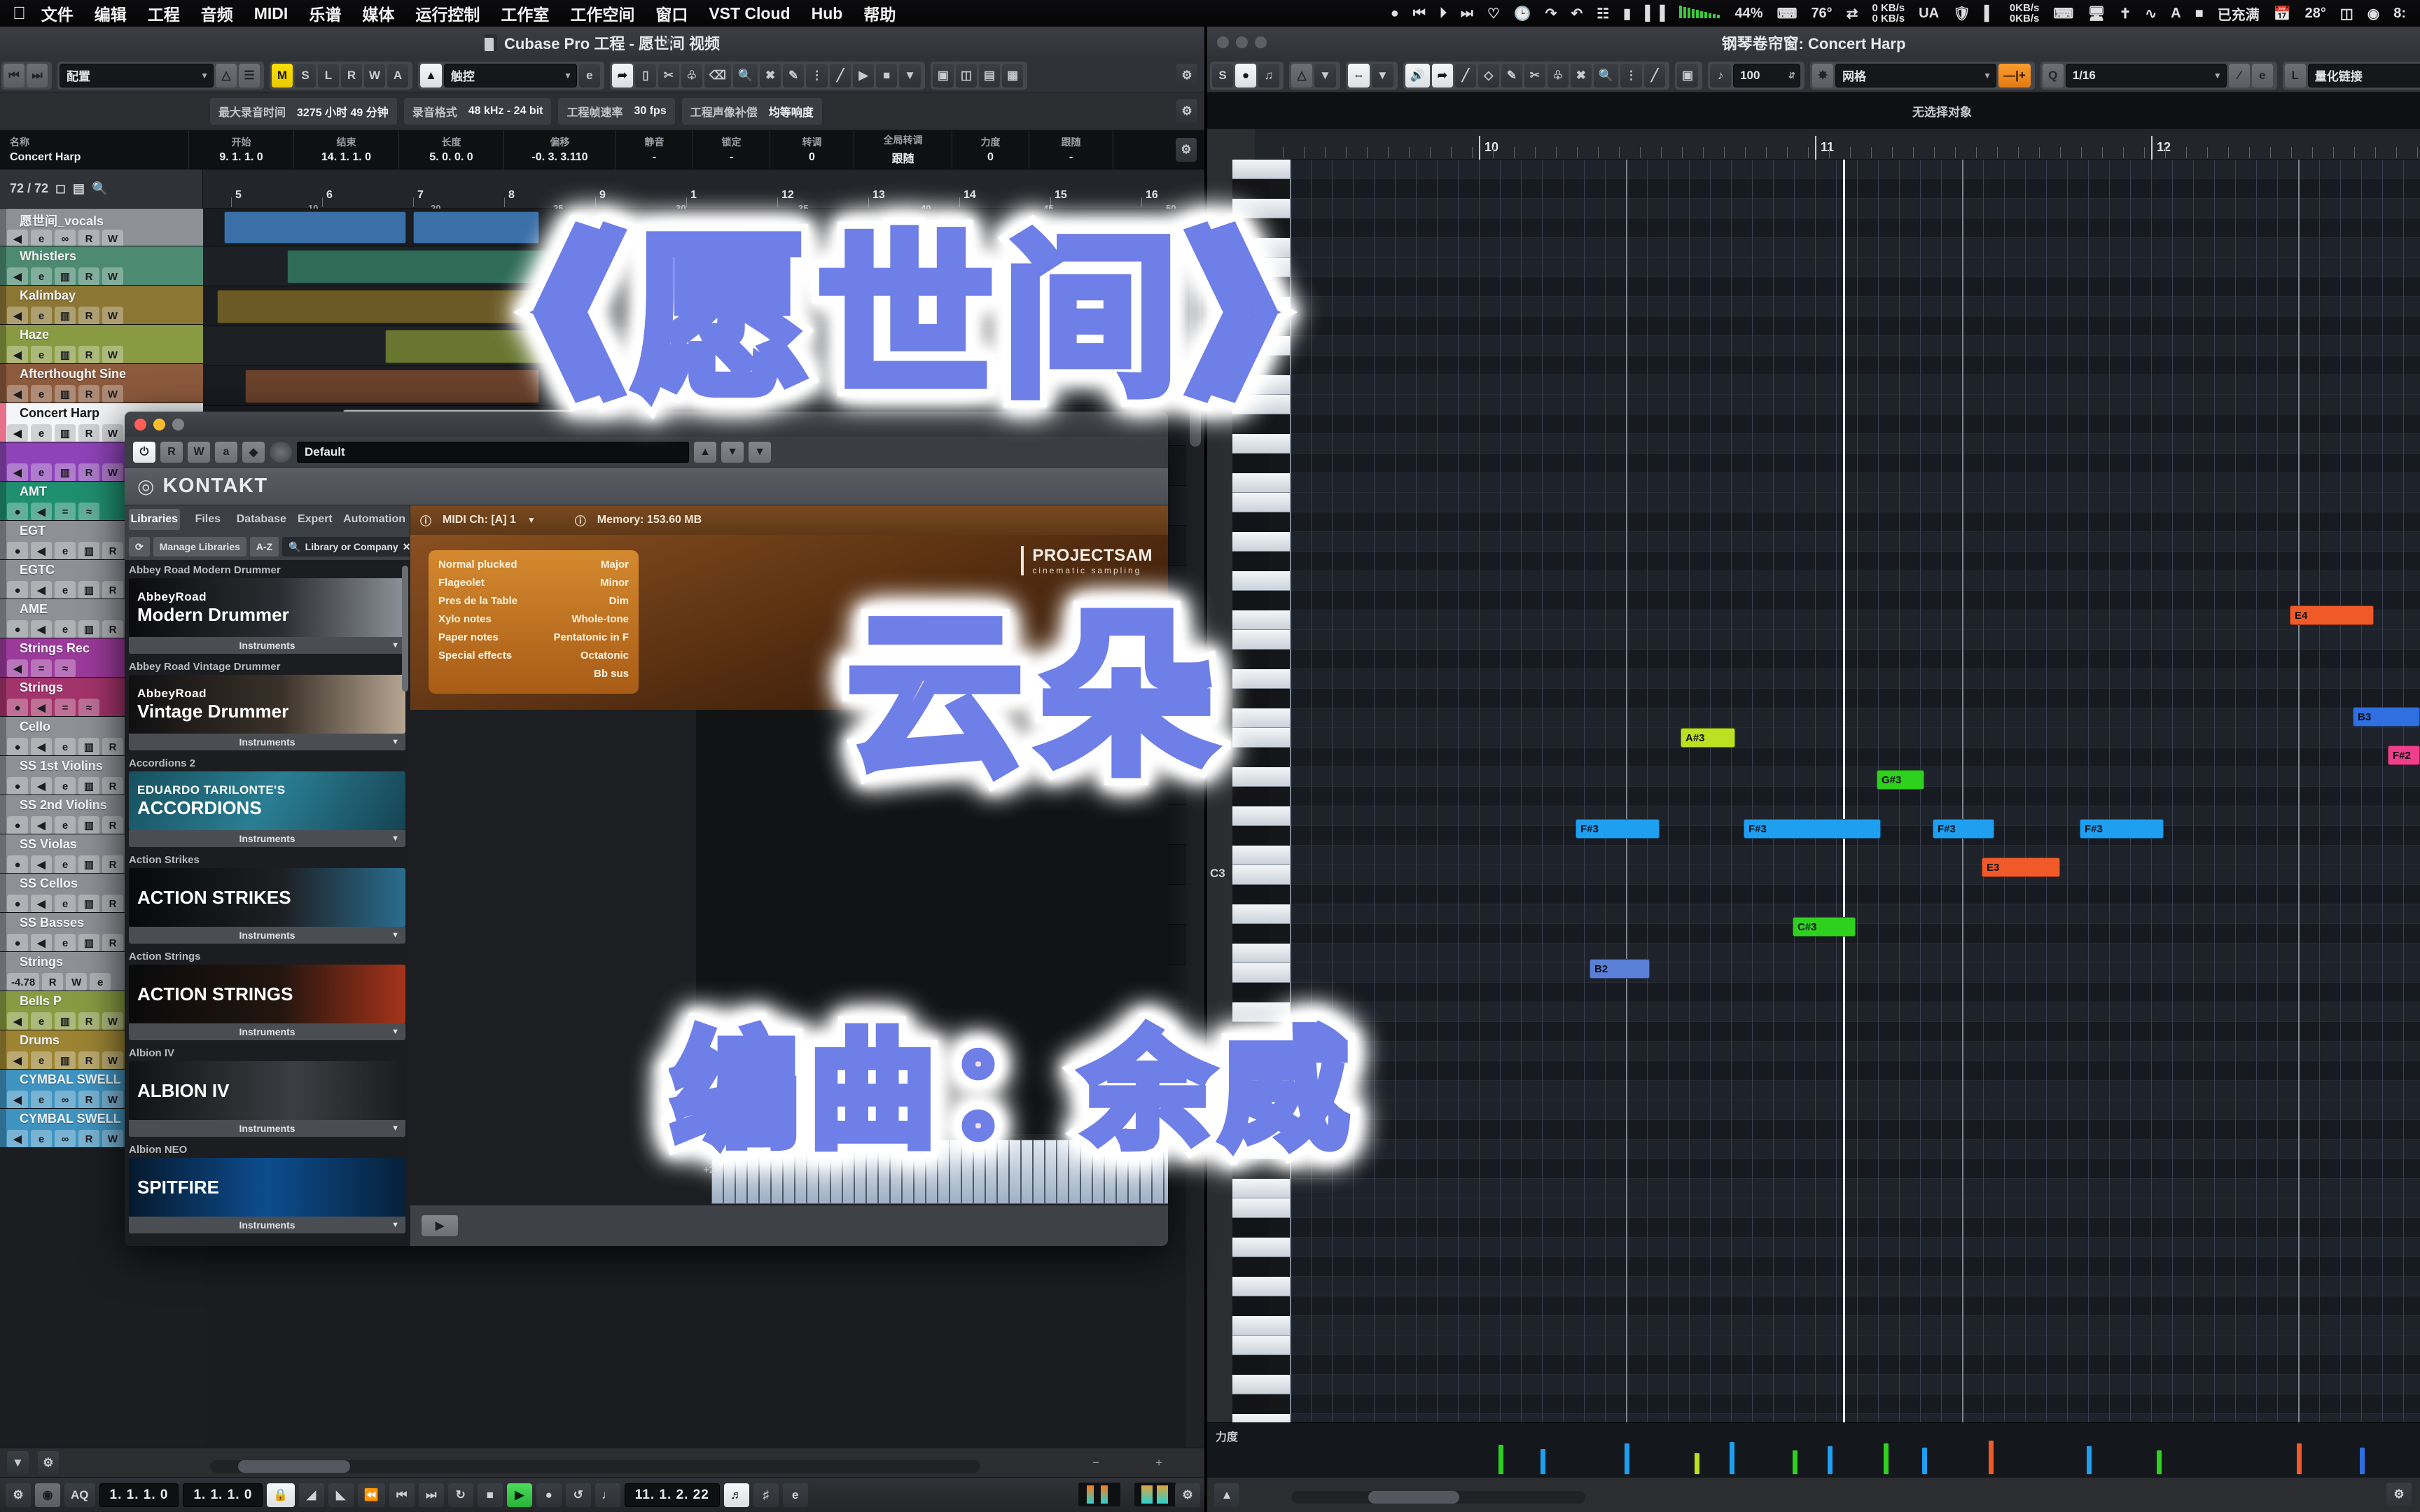  Describe the element at coordinates (264, 546) in the screenshot. I see `sort-az-button: A-Z` at that location.